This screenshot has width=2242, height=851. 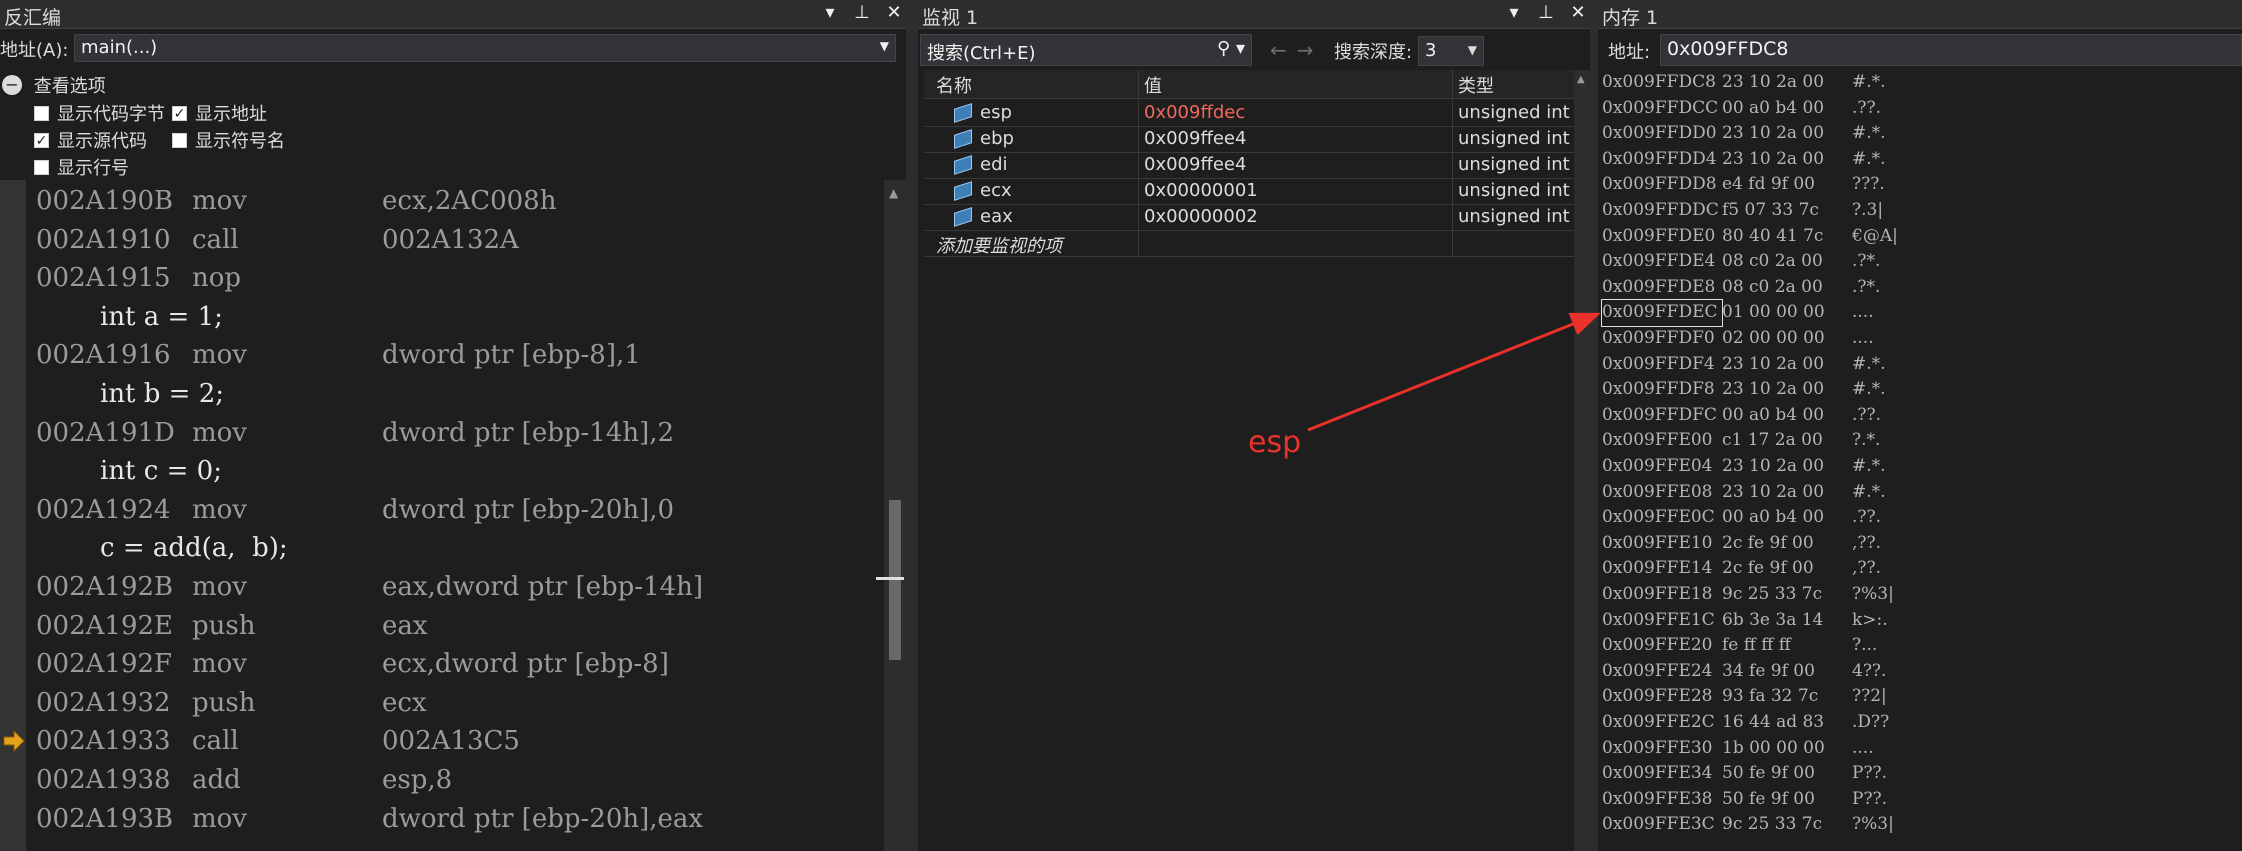 What do you see at coordinates (1787, 237) in the screenshot?
I see `memory-bytes: 80 40 41 7c` at bounding box center [1787, 237].